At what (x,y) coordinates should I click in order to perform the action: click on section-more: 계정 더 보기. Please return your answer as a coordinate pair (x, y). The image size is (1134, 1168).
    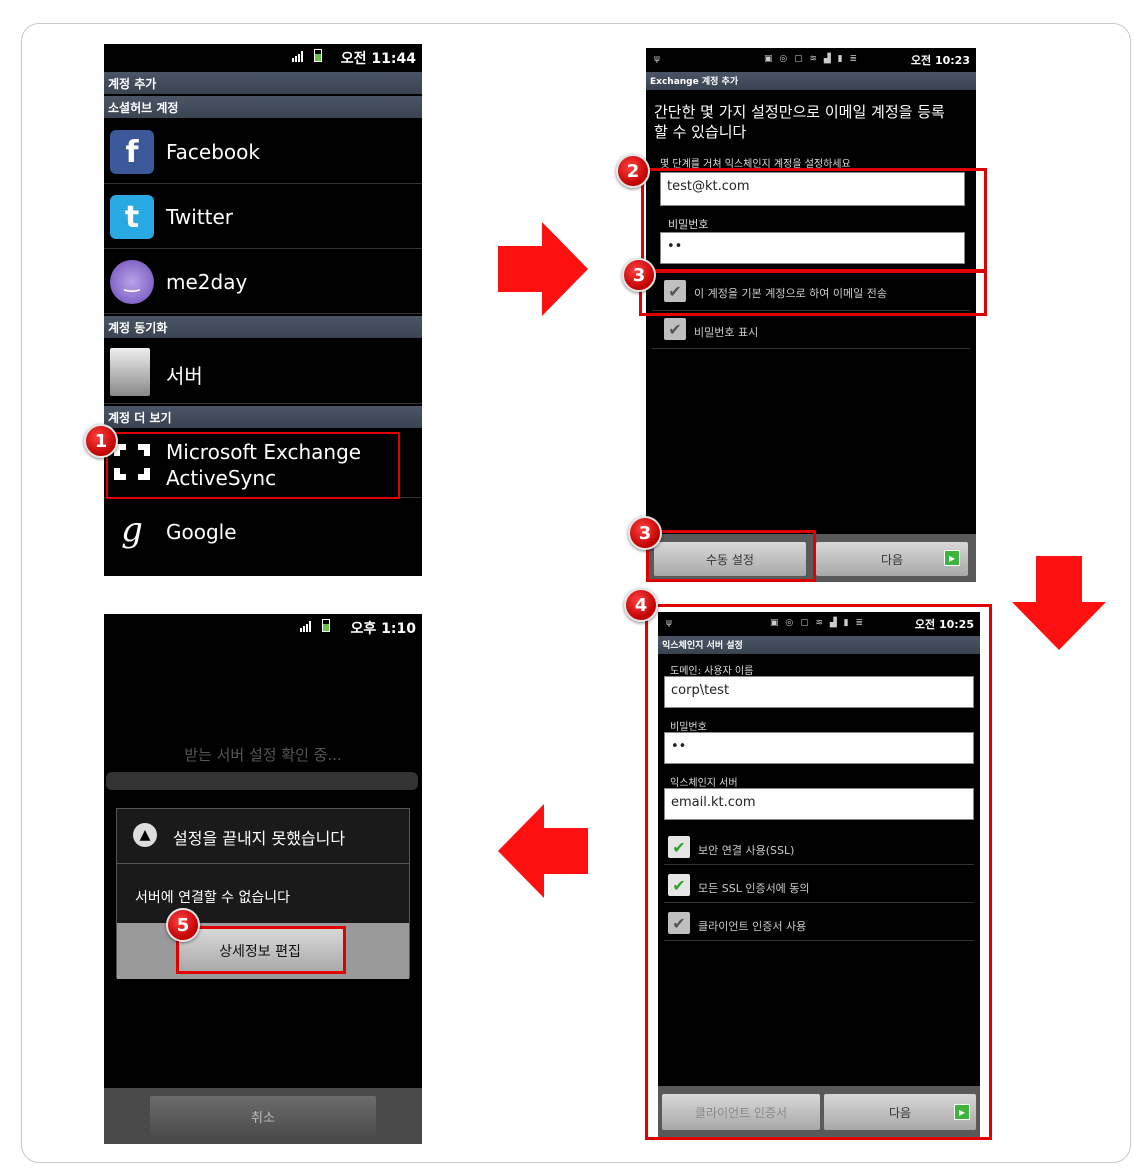
    Looking at the image, I should click on (263, 417).